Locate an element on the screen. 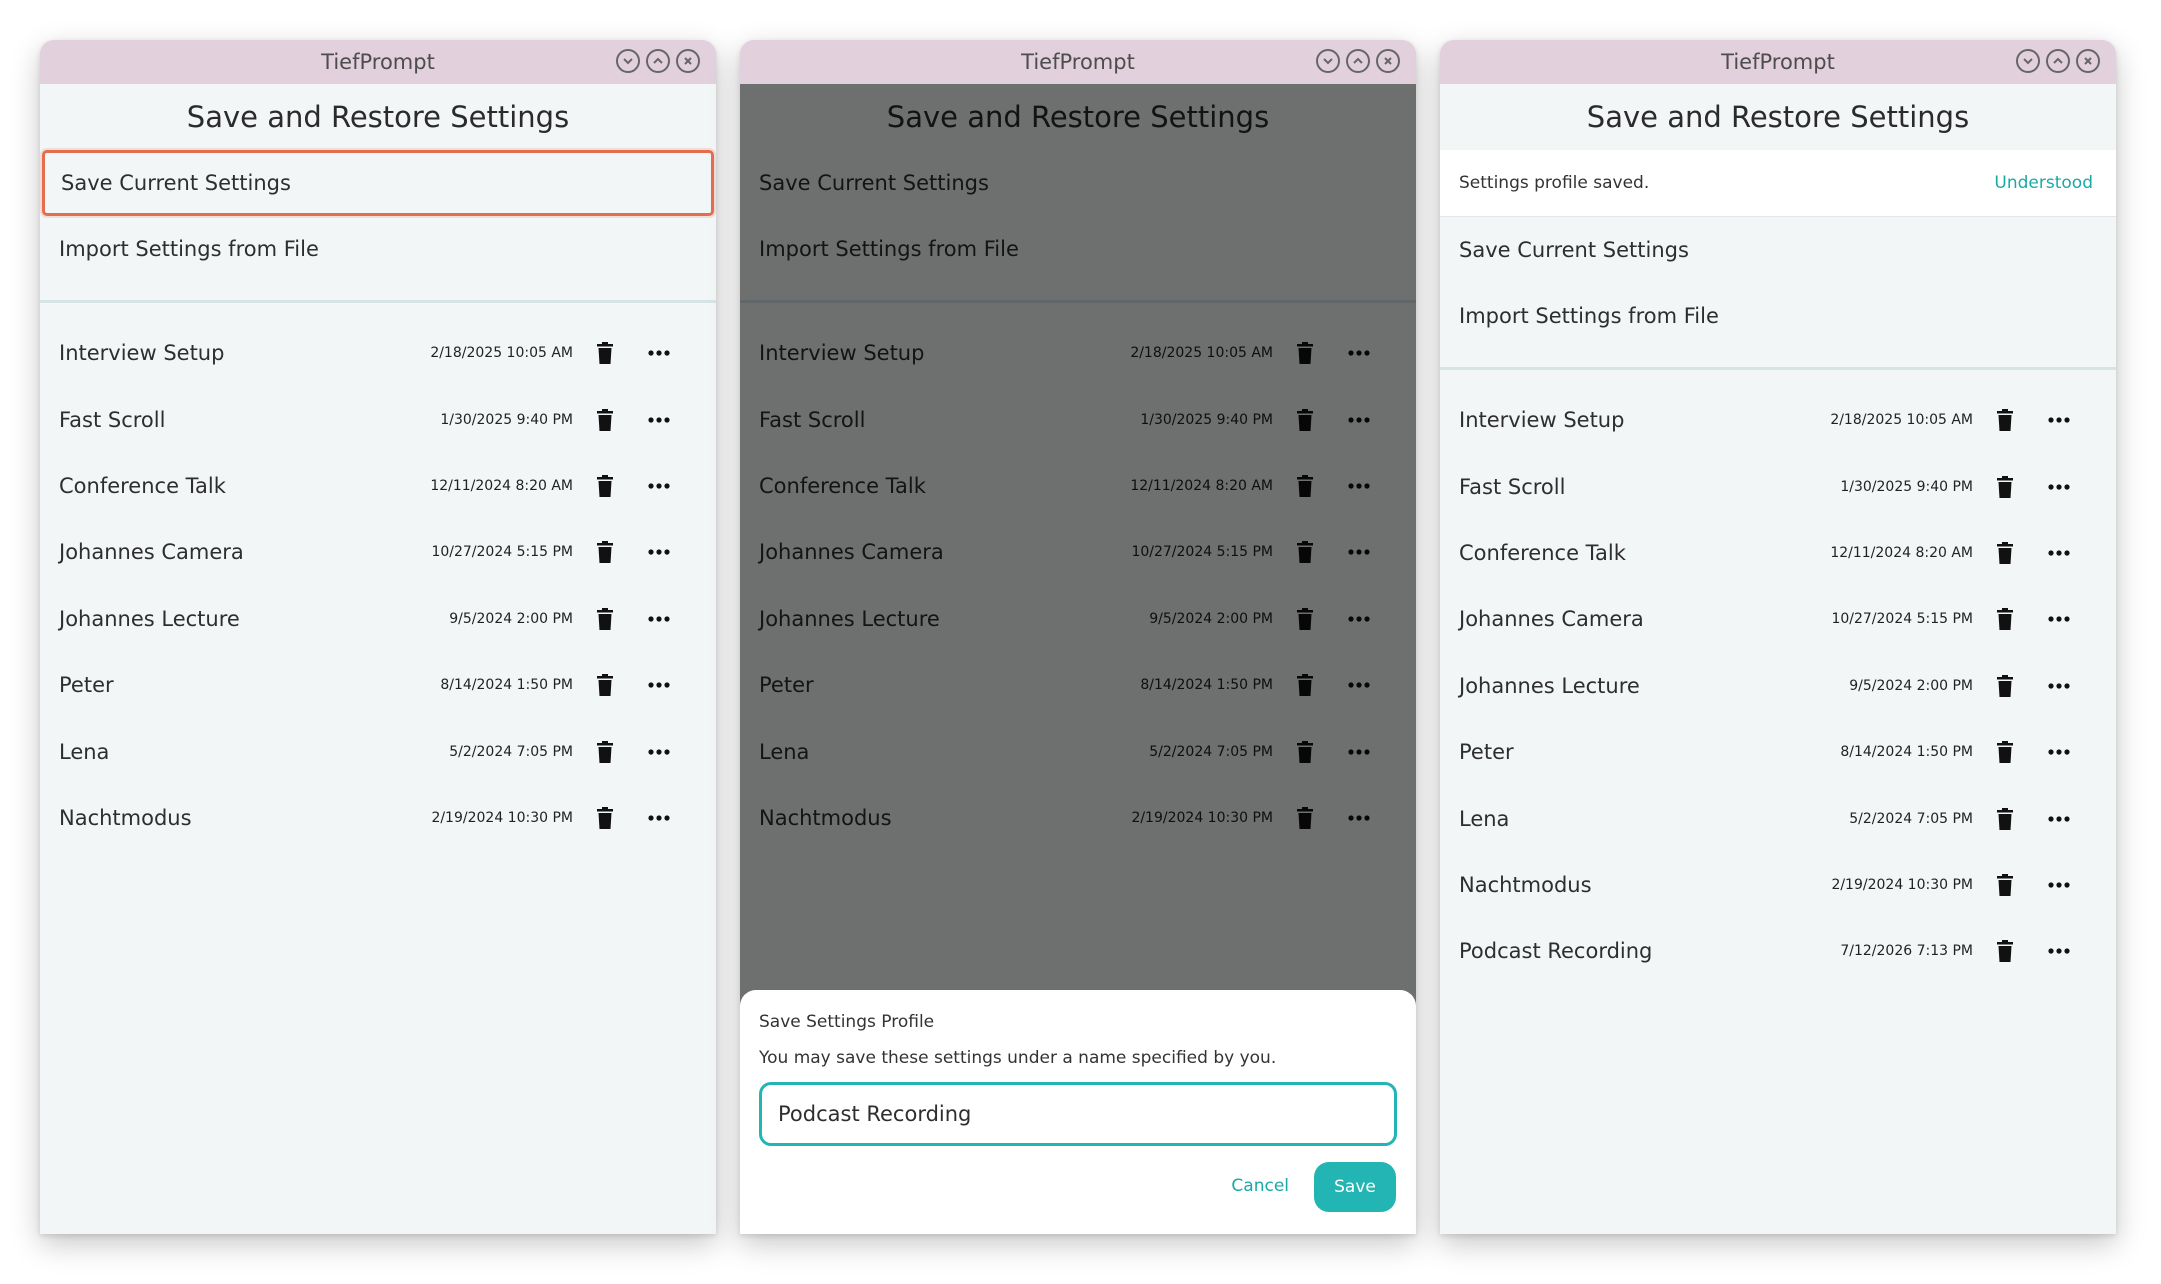  cancel-button: Cancel is located at coordinates (1260, 1186).